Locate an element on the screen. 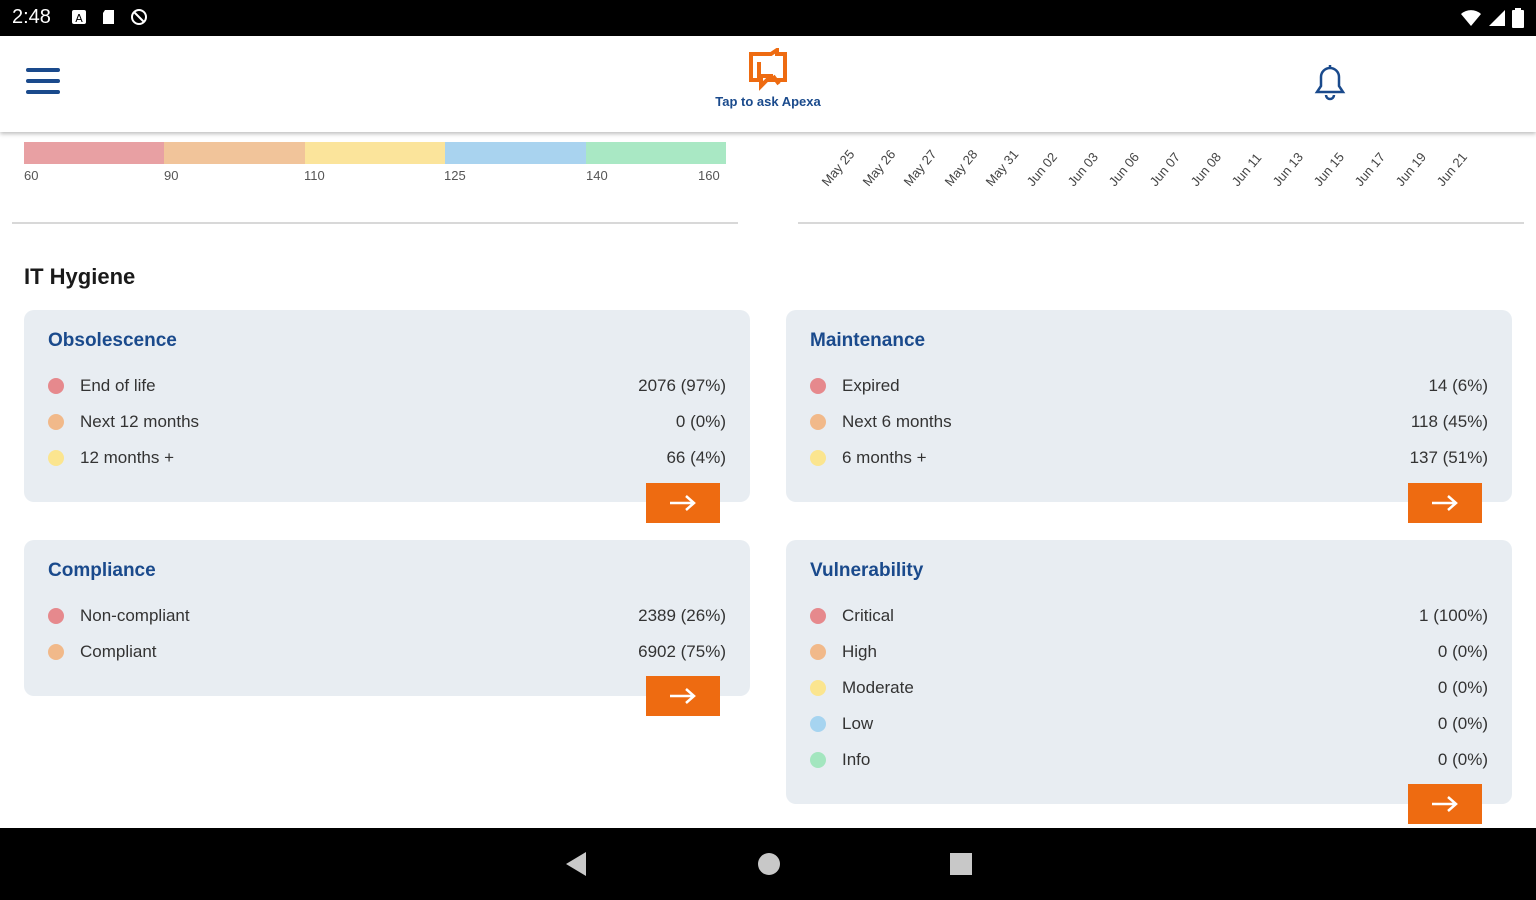 This screenshot has width=1536, height=900. vulnerability-details-button is located at coordinates (1445, 804).